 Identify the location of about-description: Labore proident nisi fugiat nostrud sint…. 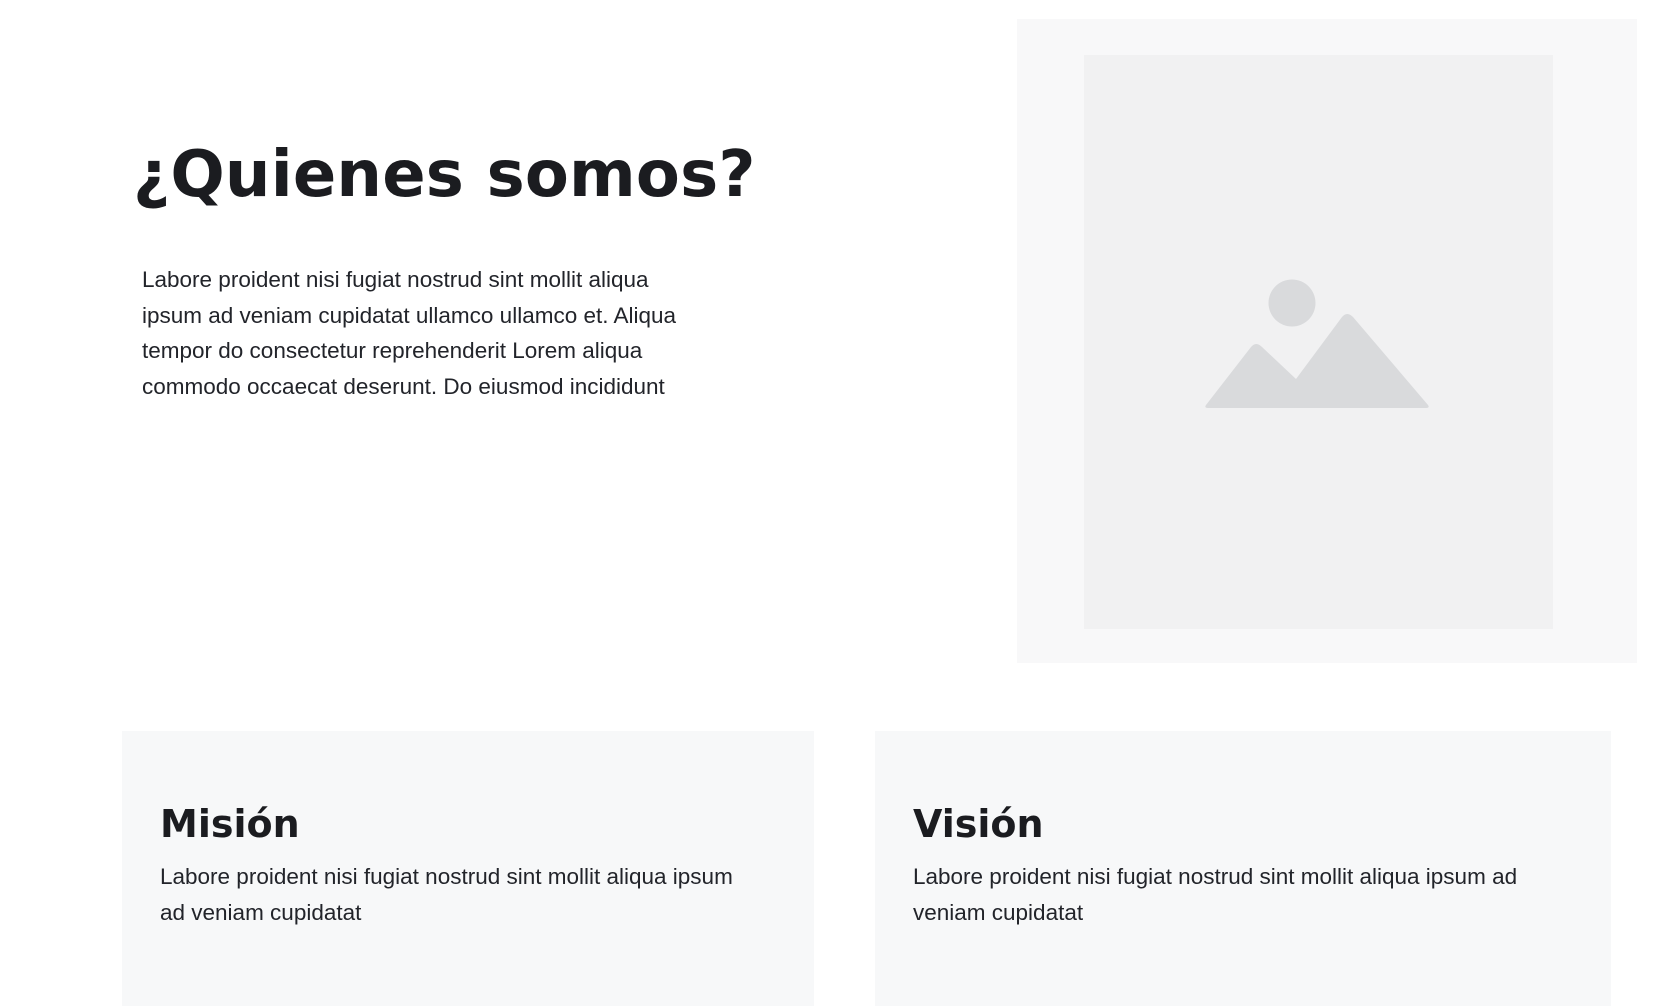
(409, 333).